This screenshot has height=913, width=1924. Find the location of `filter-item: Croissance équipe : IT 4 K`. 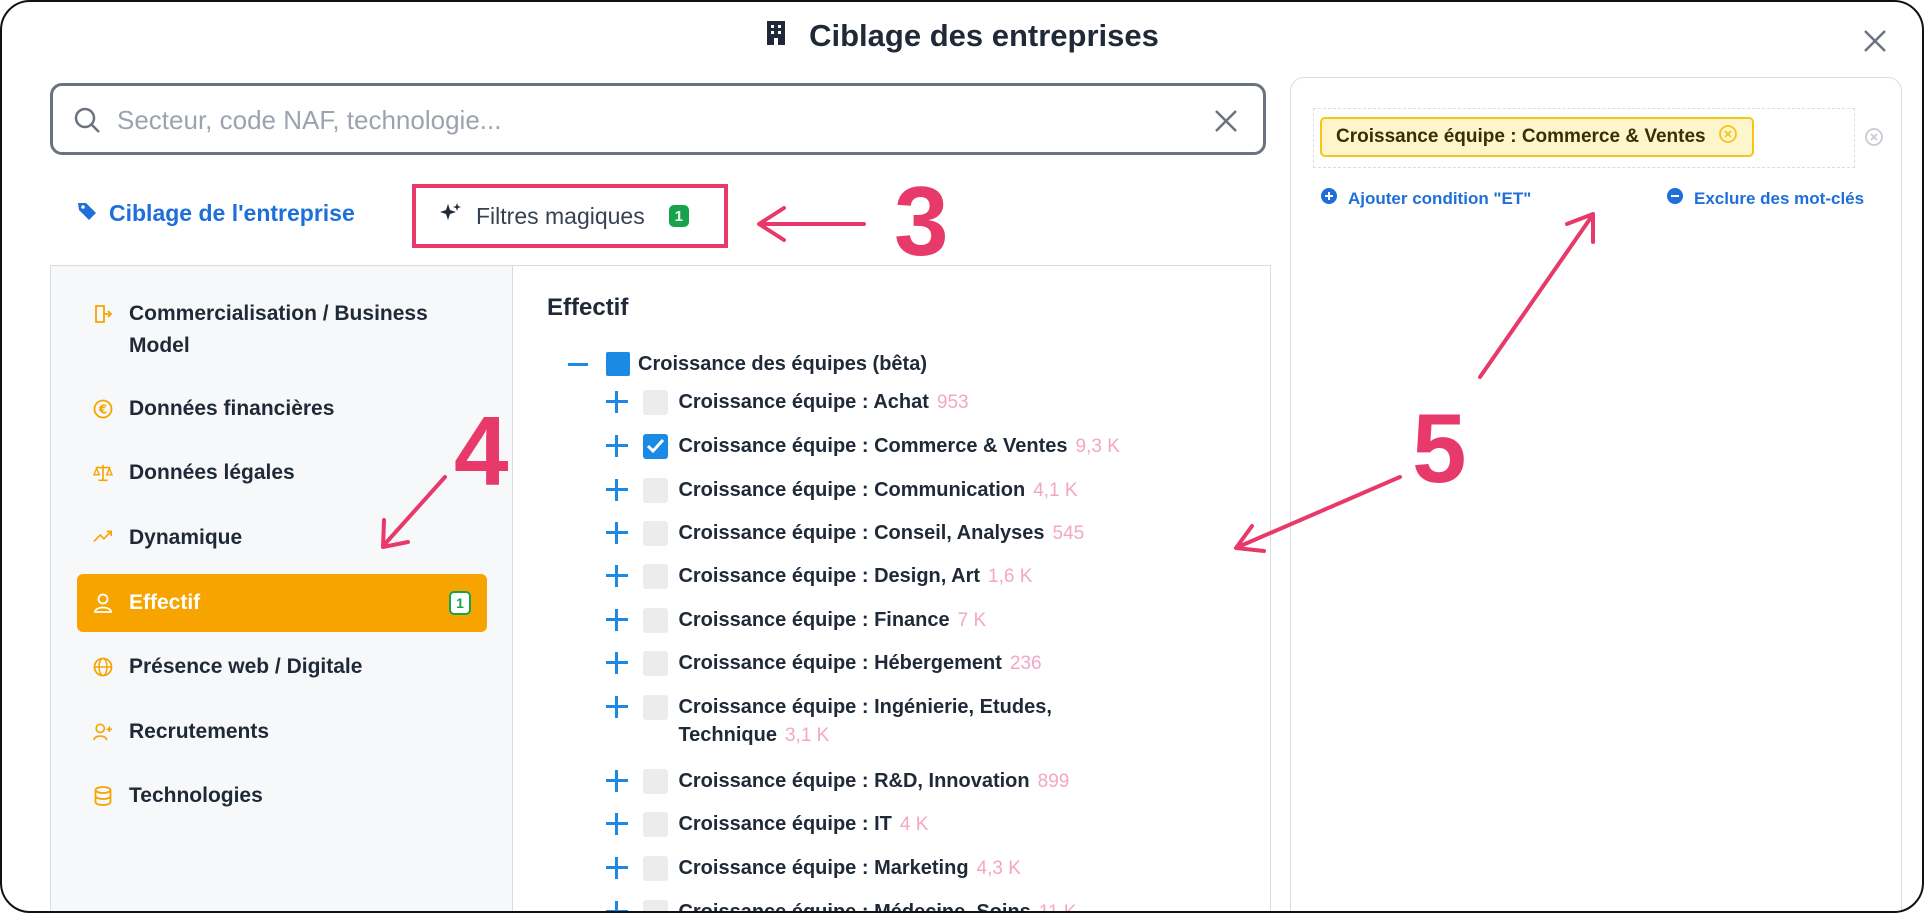

filter-item: Croissance équipe : IT 4 K is located at coordinates (886, 824).